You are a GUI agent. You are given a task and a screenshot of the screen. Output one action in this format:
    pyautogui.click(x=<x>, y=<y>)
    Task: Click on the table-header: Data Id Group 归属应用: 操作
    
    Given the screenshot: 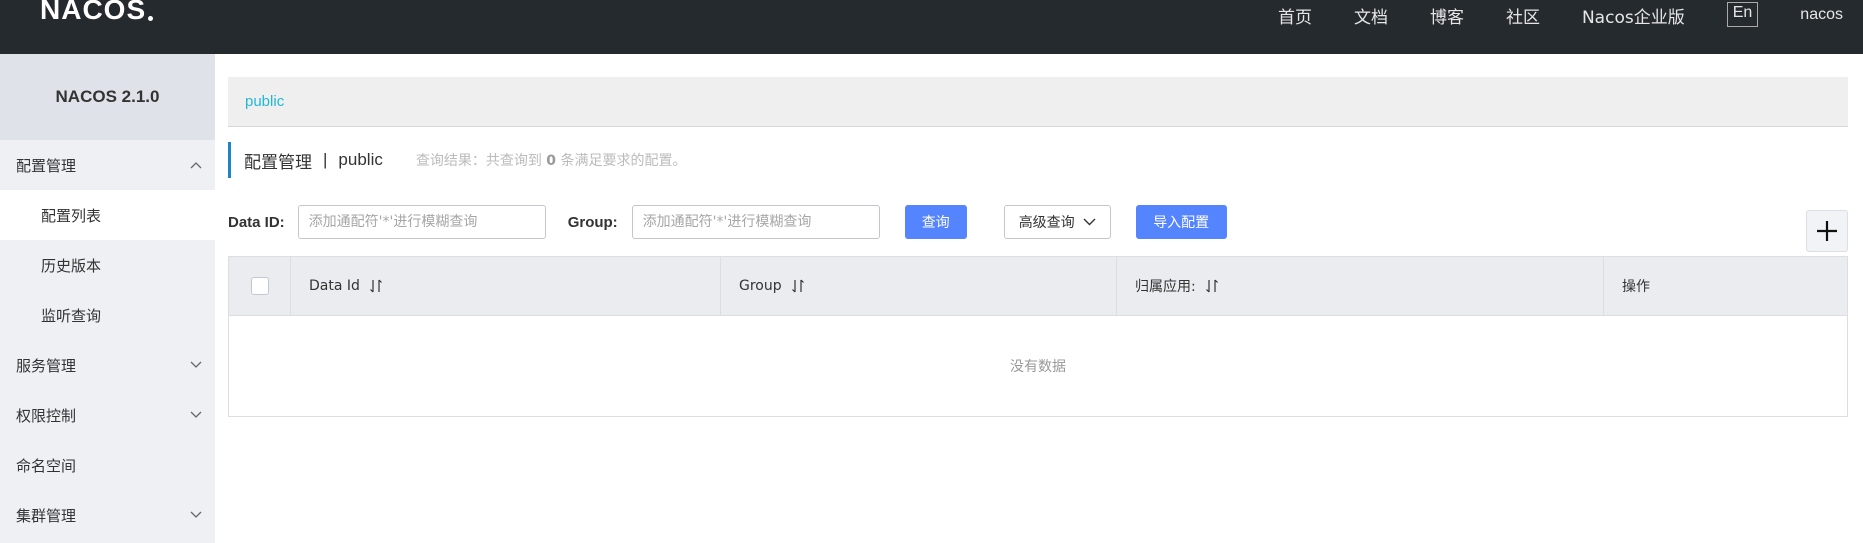 What is the action you would take?
    pyautogui.click(x=1038, y=286)
    